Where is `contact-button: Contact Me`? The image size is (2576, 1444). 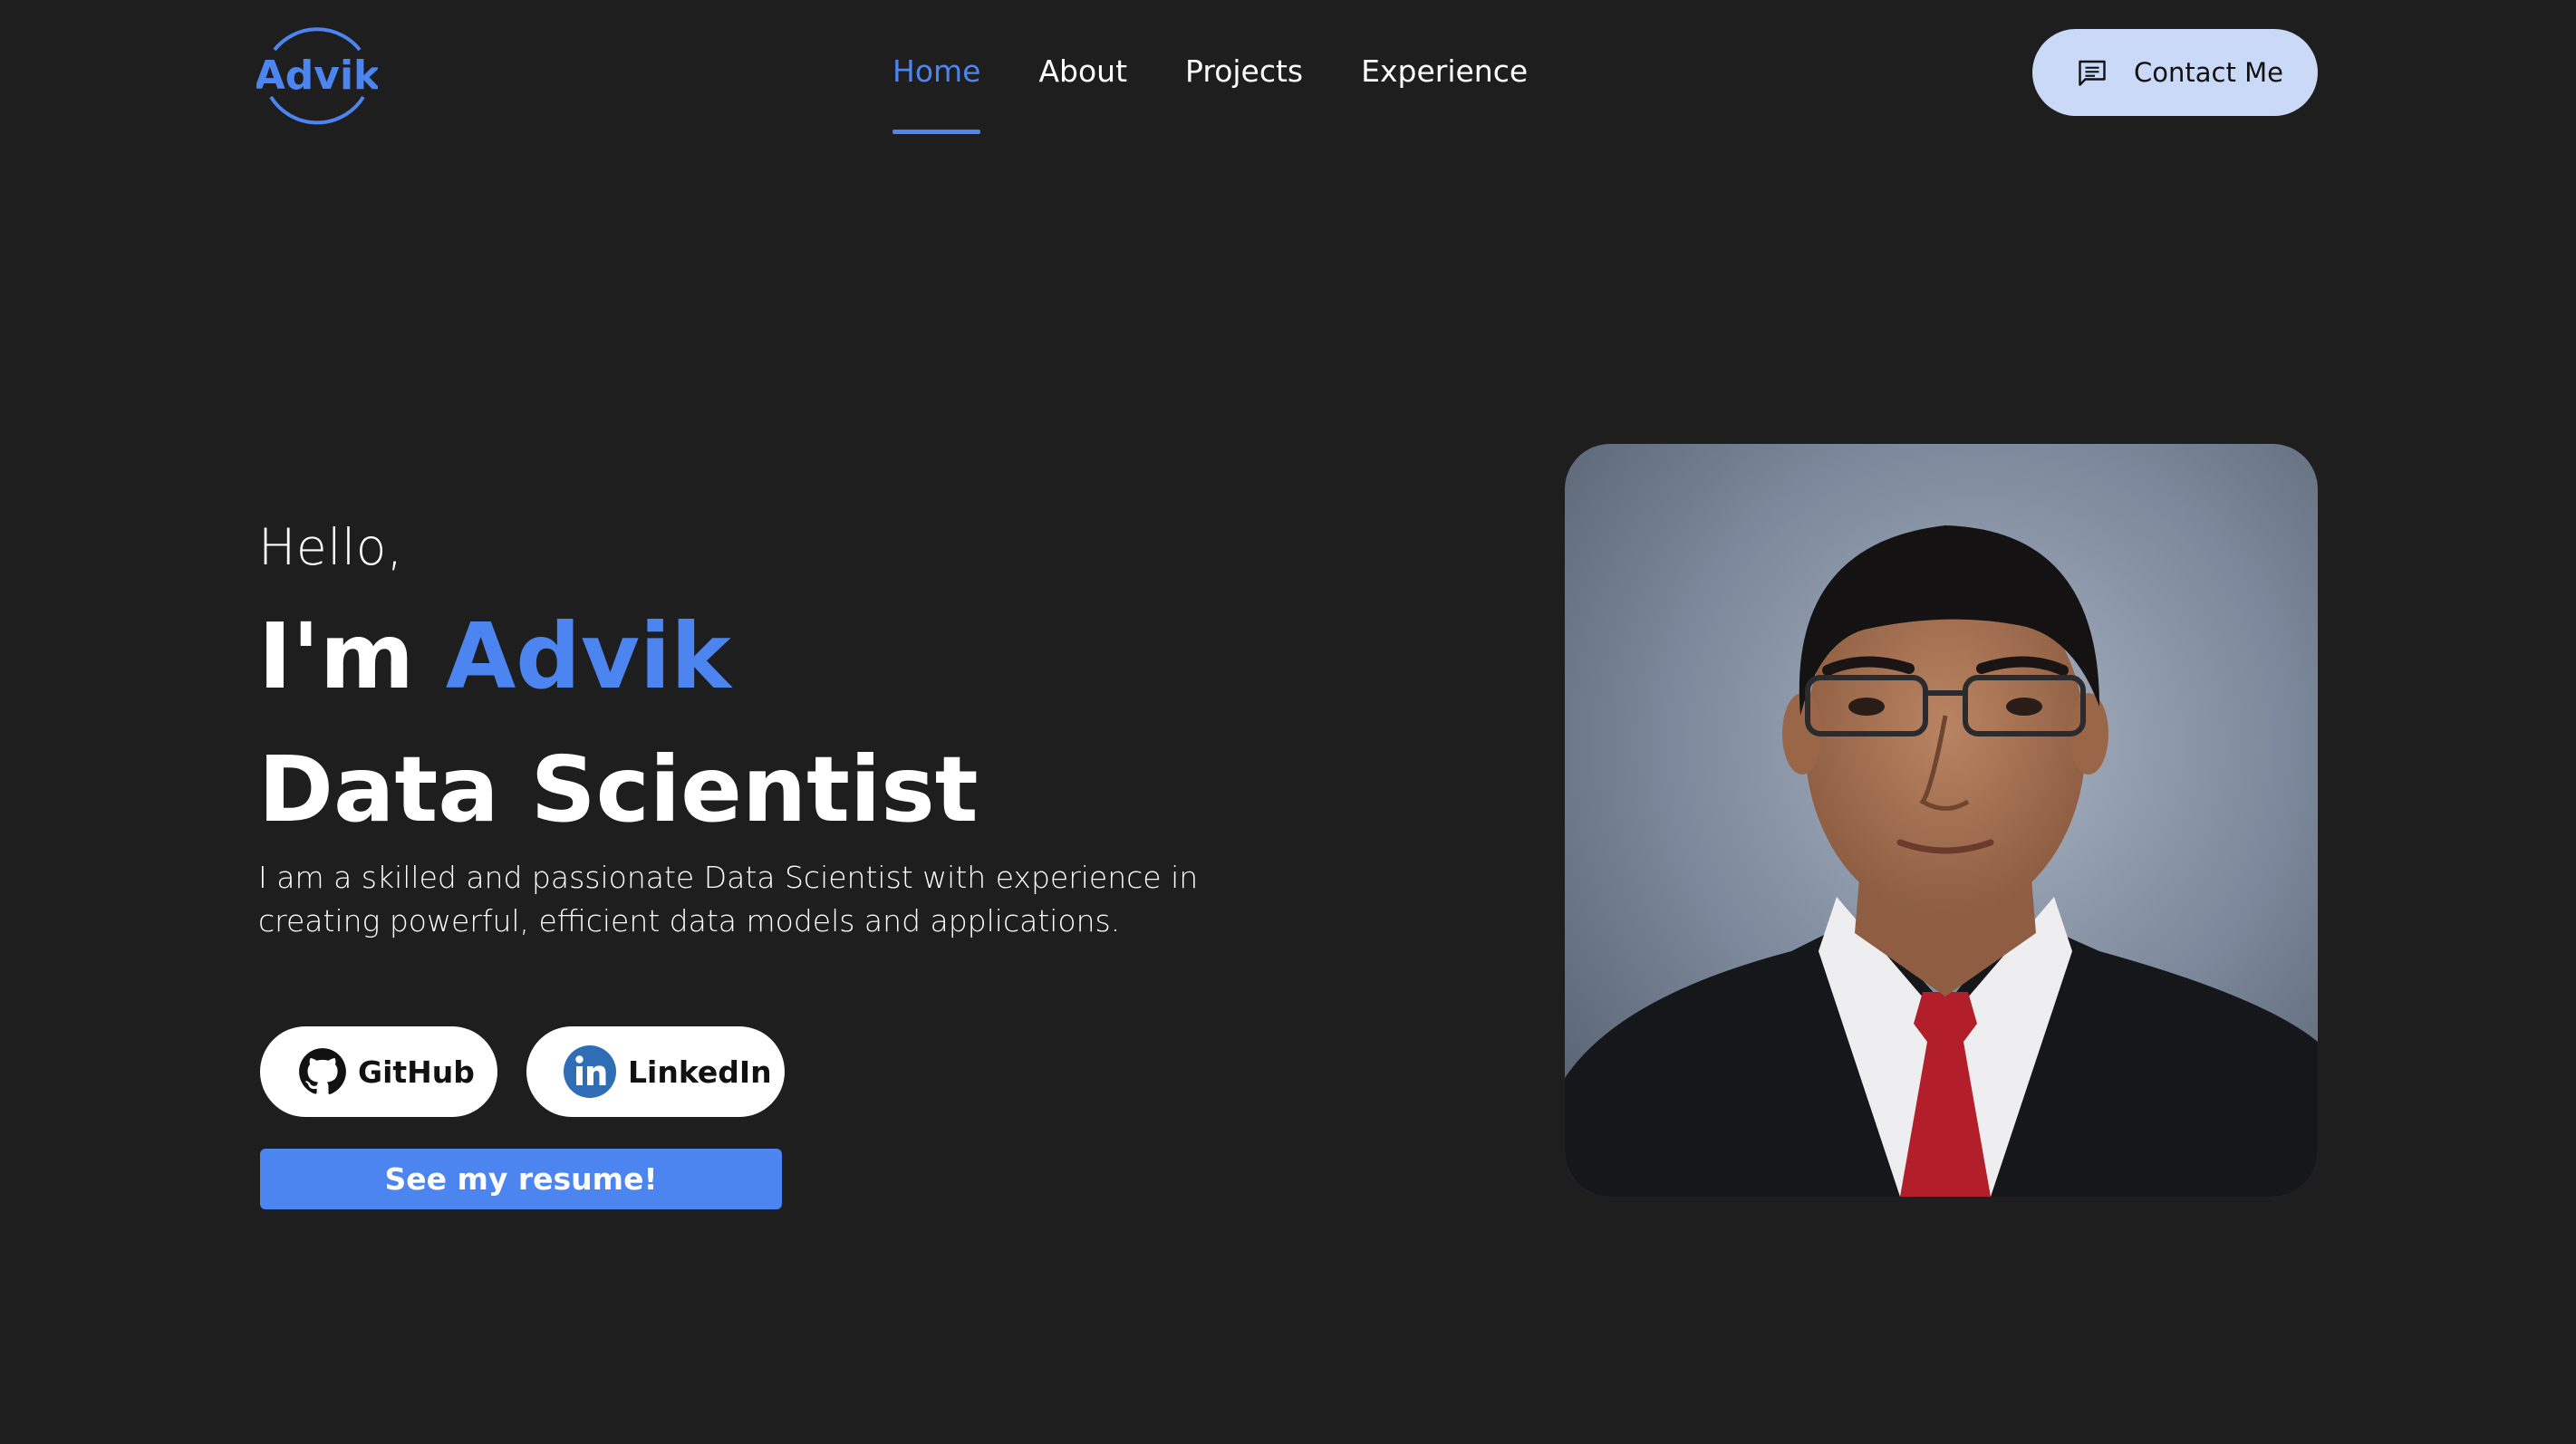
contact-button: Contact Me is located at coordinates (2175, 72).